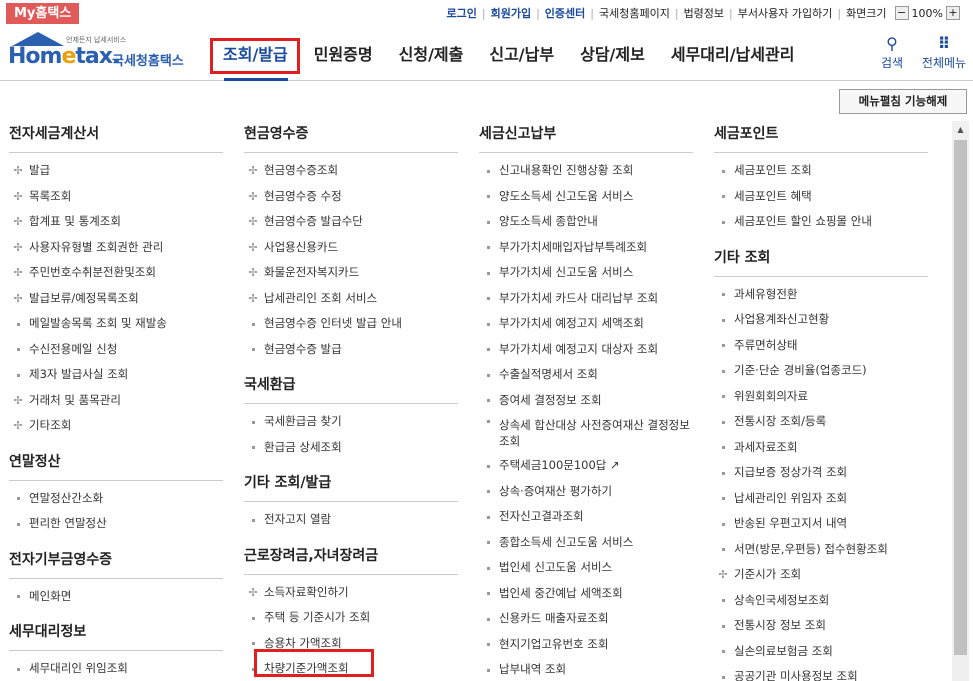 This screenshot has height=681, width=973. Describe the element at coordinates (351, 273) in the screenshot. I see `menu-item: ✢ 화물운전자복지카드` at that location.